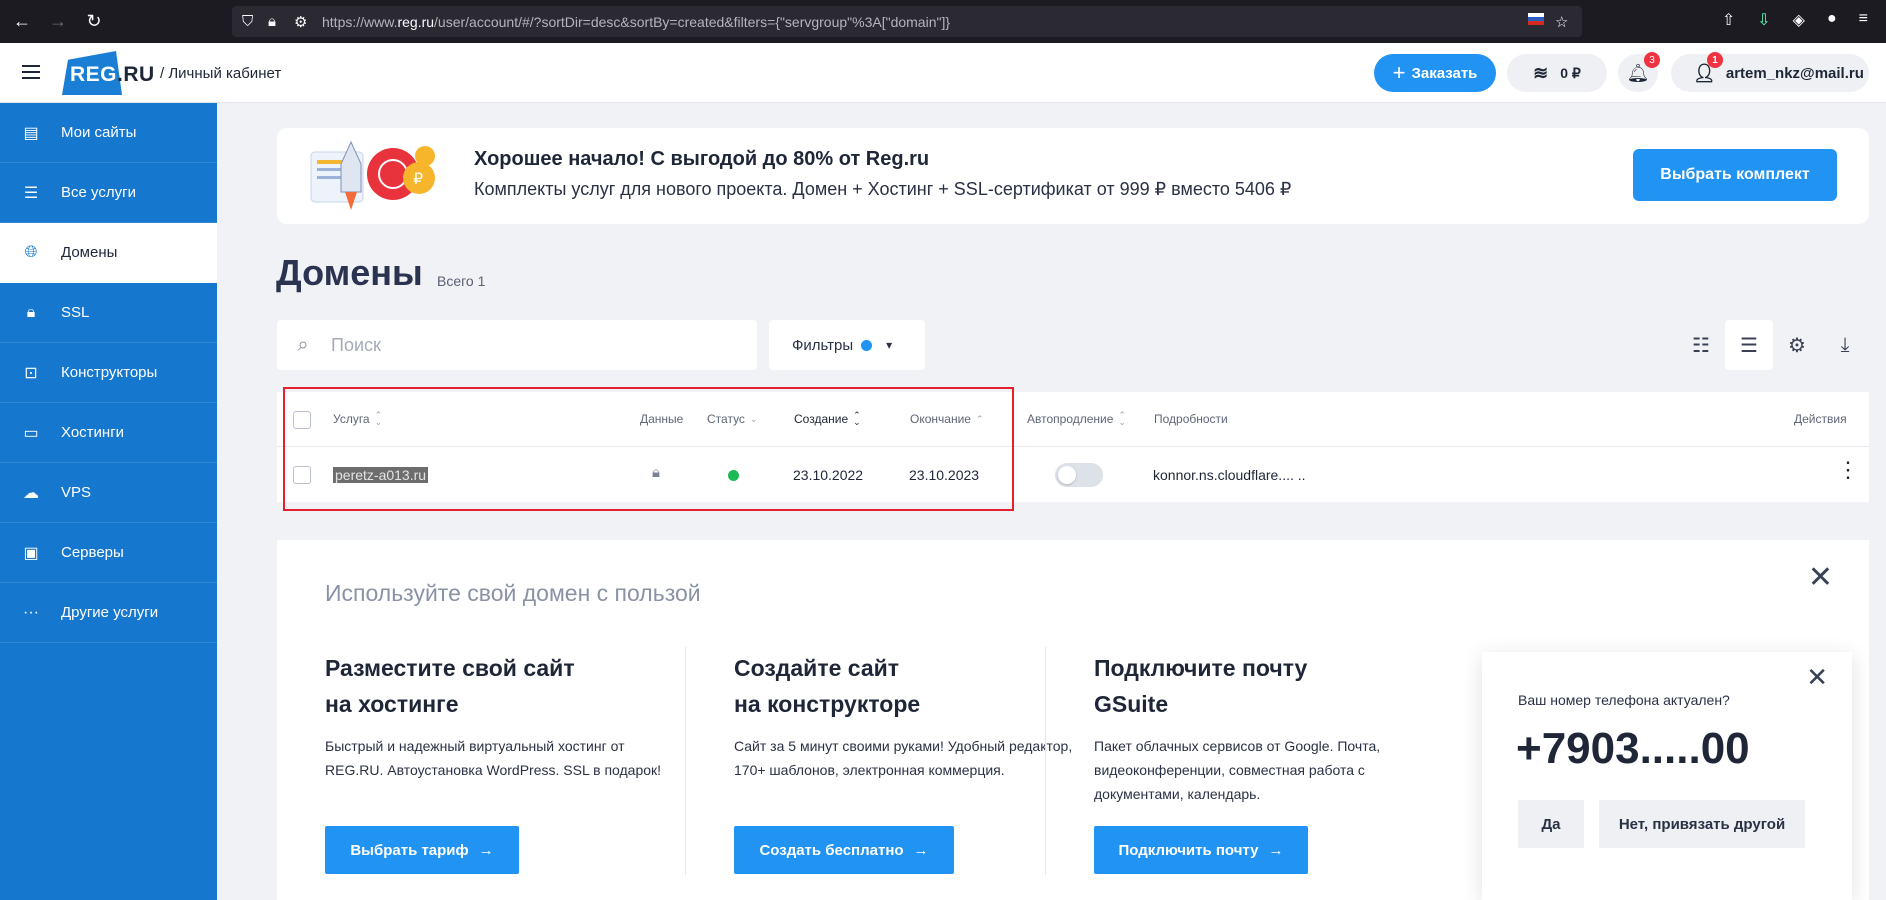 The image size is (1886, 900). What do you see at coordinates (303, 22) in the screenshot?
I see `permissions-icon: ⚙︎` at bounding box center [303, 22].